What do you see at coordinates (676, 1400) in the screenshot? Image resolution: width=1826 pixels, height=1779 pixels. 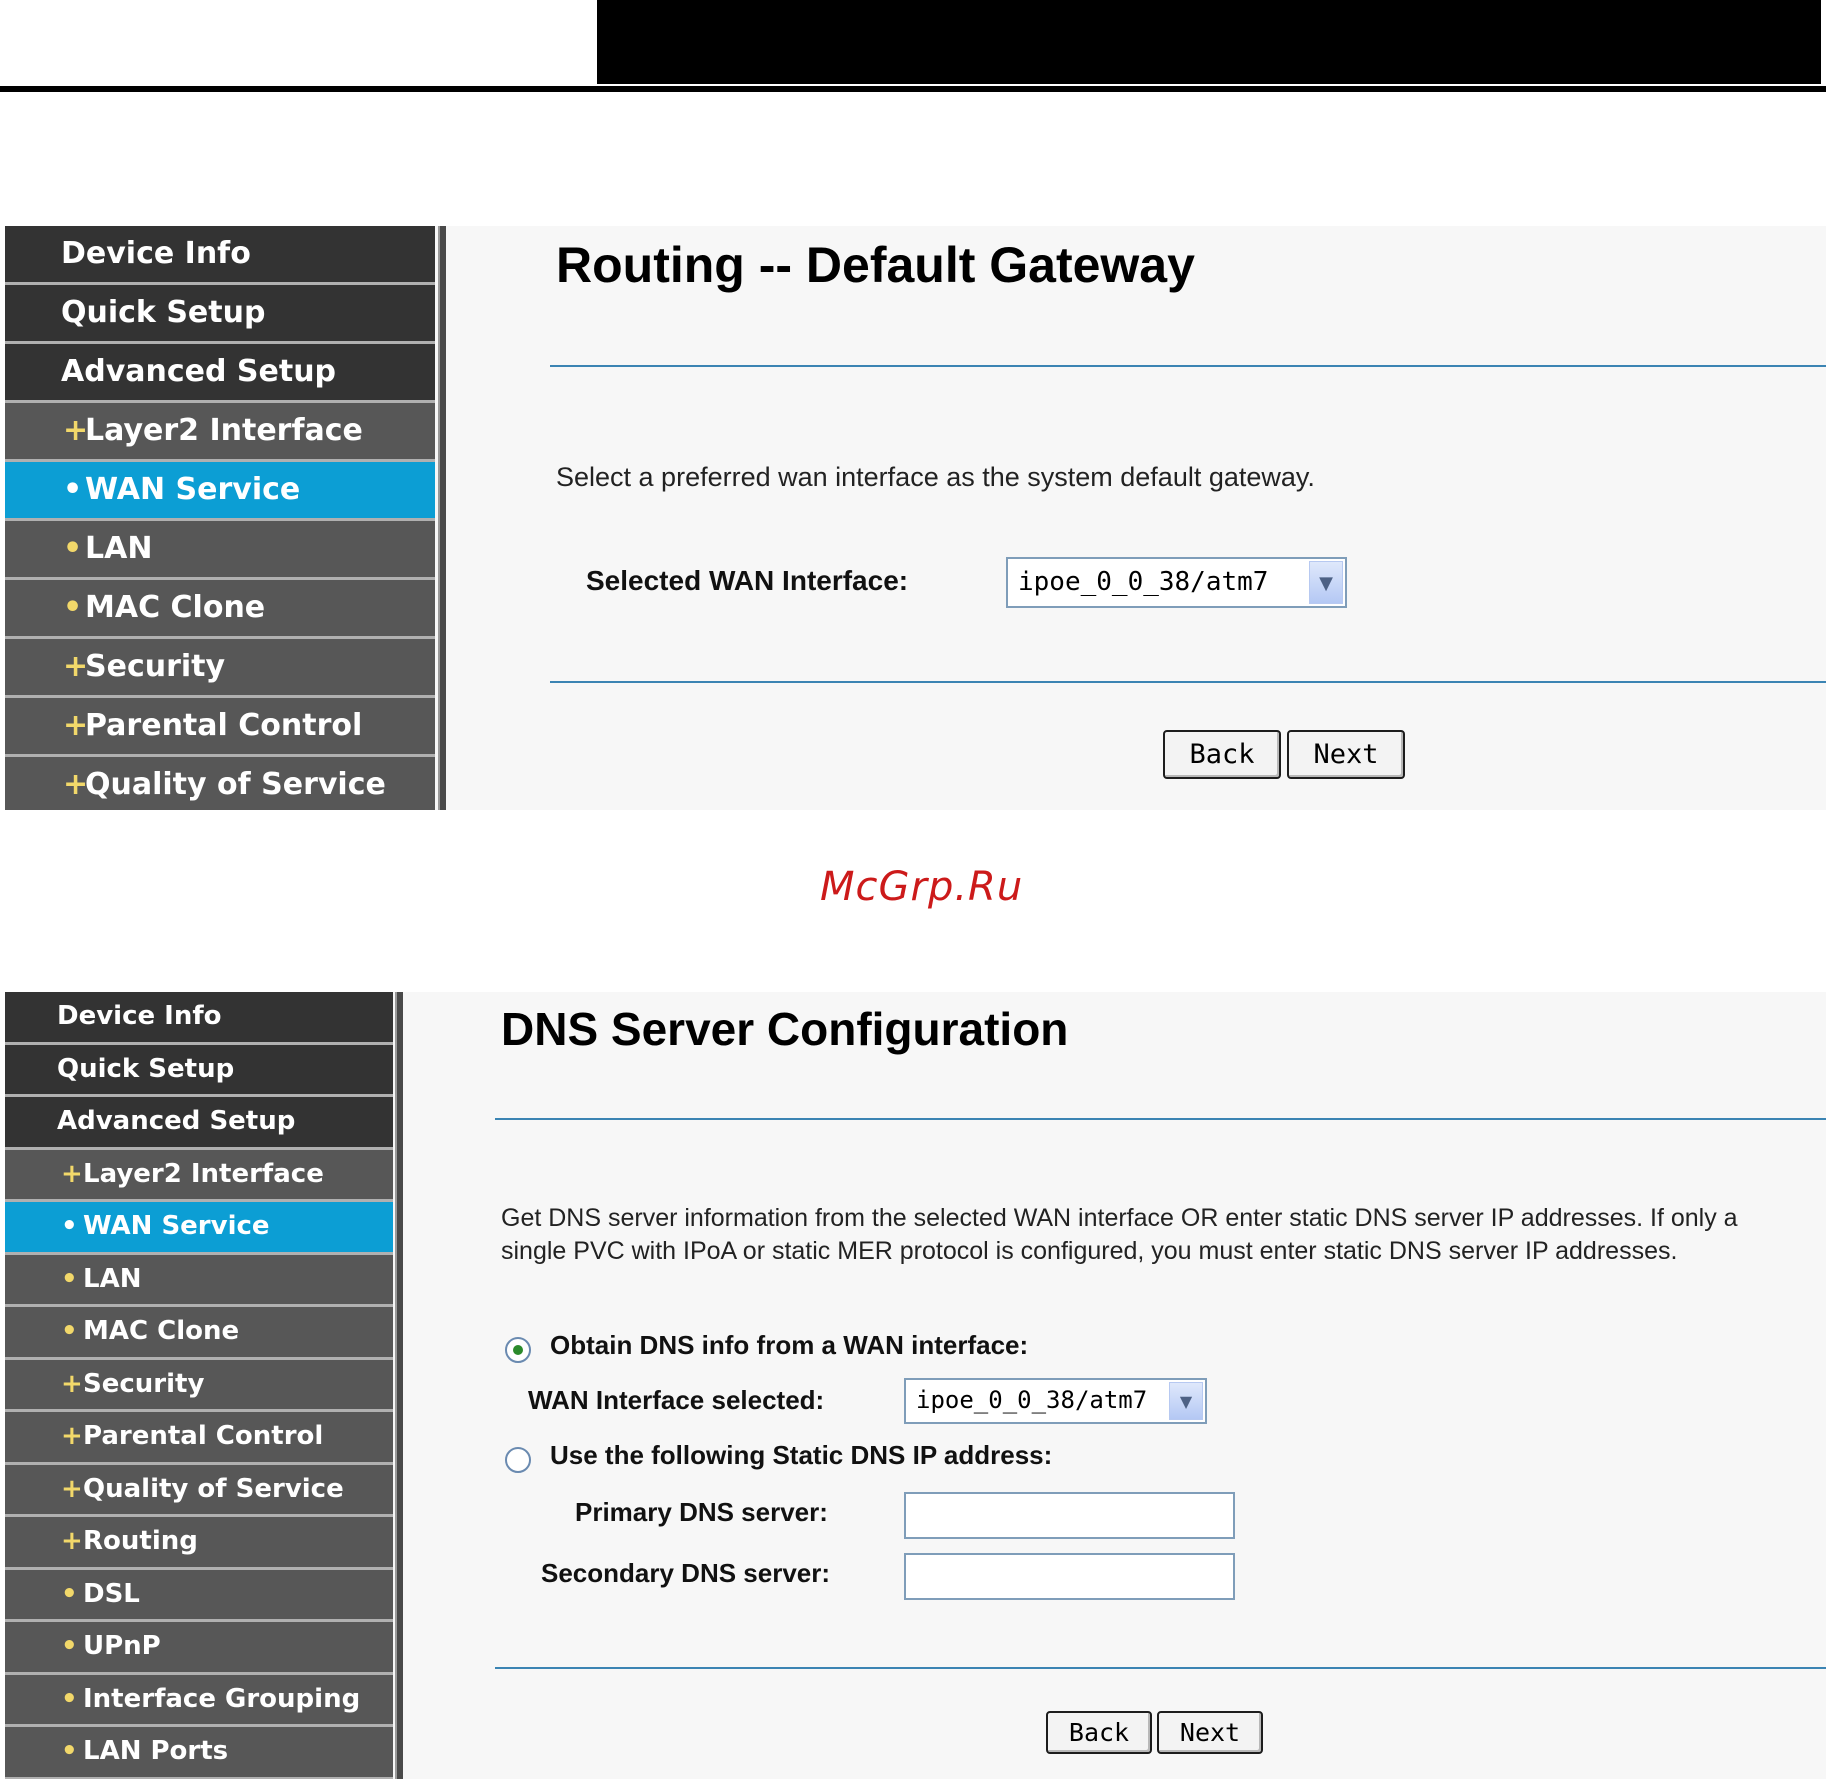 I see `wan-interface-label: WAN Interface selected:` at bounding box center [676, 1400].